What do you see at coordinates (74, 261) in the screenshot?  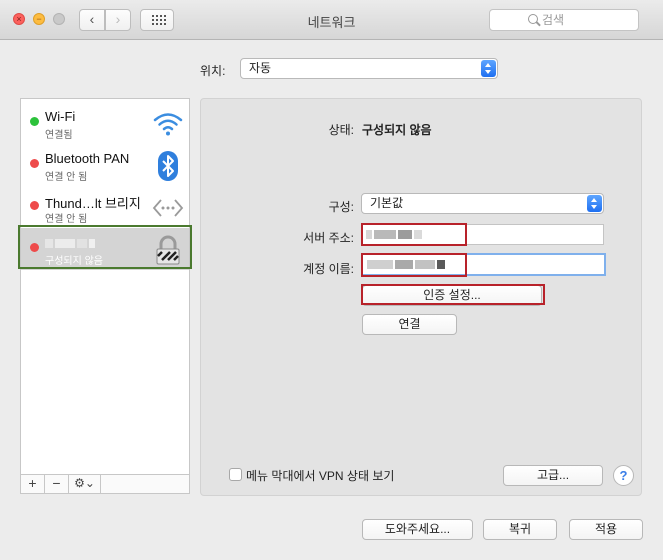 I see `service-status: 구성되지 않음` at bounding box center [74, 261].